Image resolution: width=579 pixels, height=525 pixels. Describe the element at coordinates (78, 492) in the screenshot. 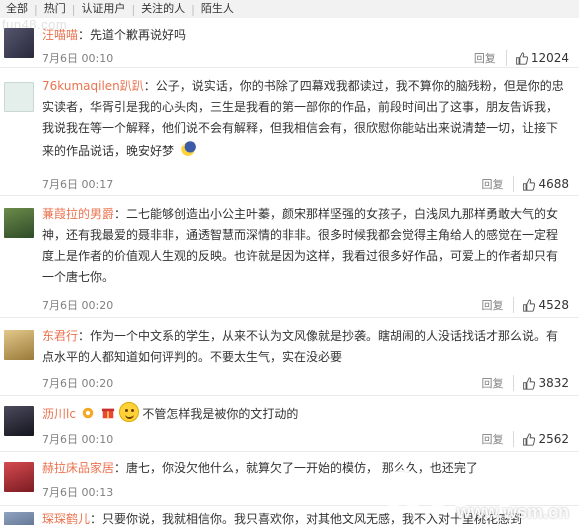

I see `comment-time: 7月6日 00:13` at that location.